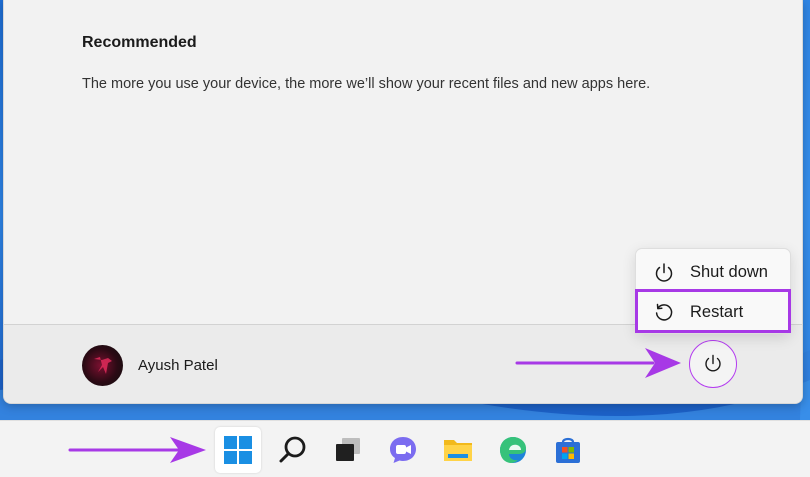  What do you see at coordinates (713, 311) in the screenshot?
I see `restart-highlight-box` at bounding box center [713, 311].